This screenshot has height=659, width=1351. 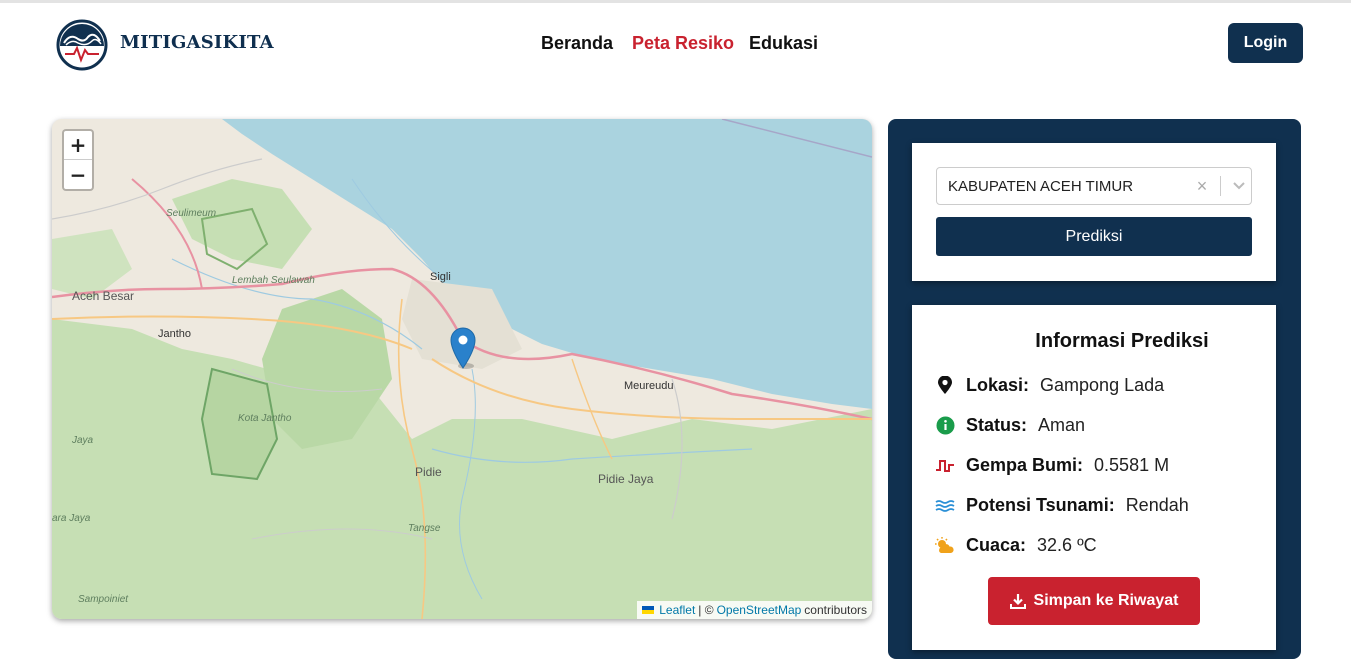 I want to click on zoom-control: + −, so click(x=78, y=160).